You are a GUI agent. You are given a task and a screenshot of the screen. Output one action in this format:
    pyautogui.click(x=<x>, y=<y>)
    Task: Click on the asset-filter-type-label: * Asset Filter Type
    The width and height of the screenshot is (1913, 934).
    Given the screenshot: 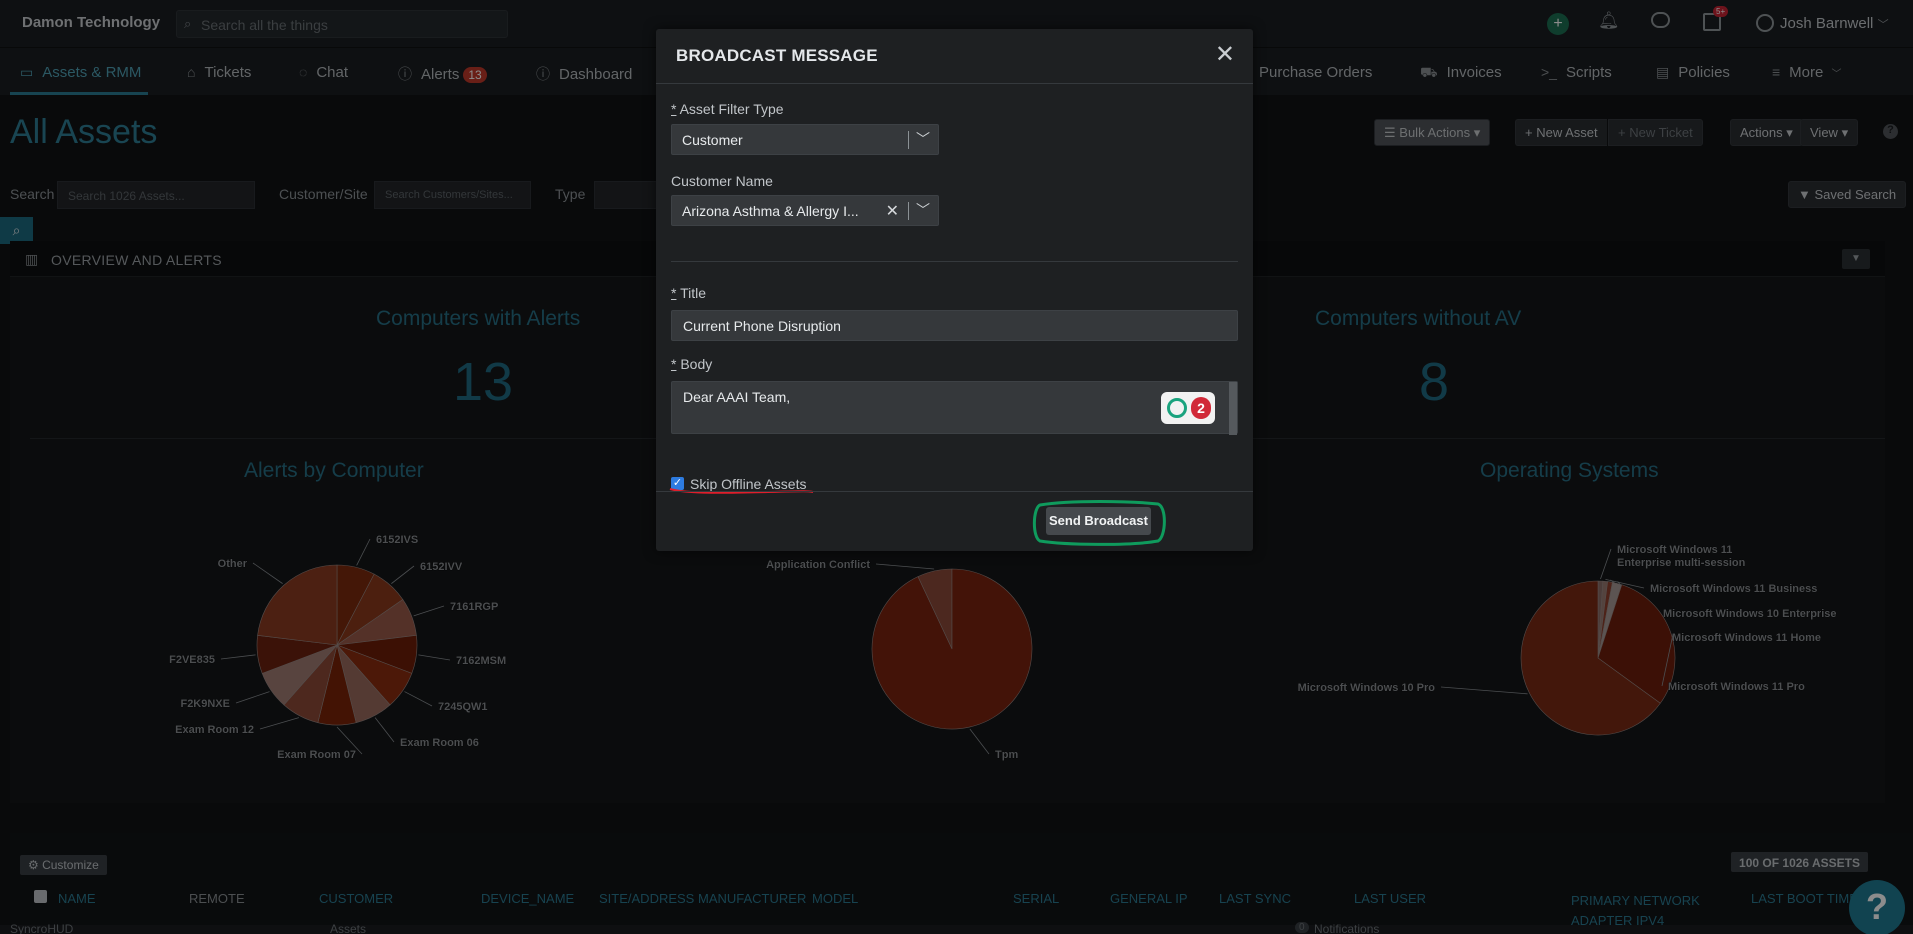 What is the action you would take?
    pyautogui.click(x=727, y=109)
    